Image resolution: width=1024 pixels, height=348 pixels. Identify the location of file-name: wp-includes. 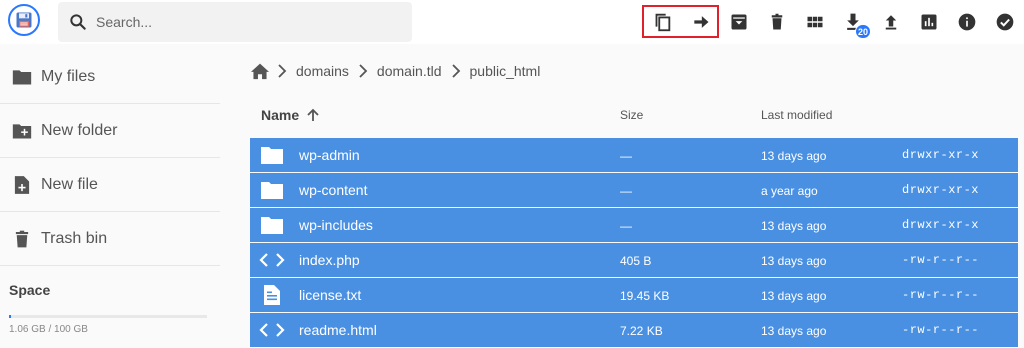
(336, 225).